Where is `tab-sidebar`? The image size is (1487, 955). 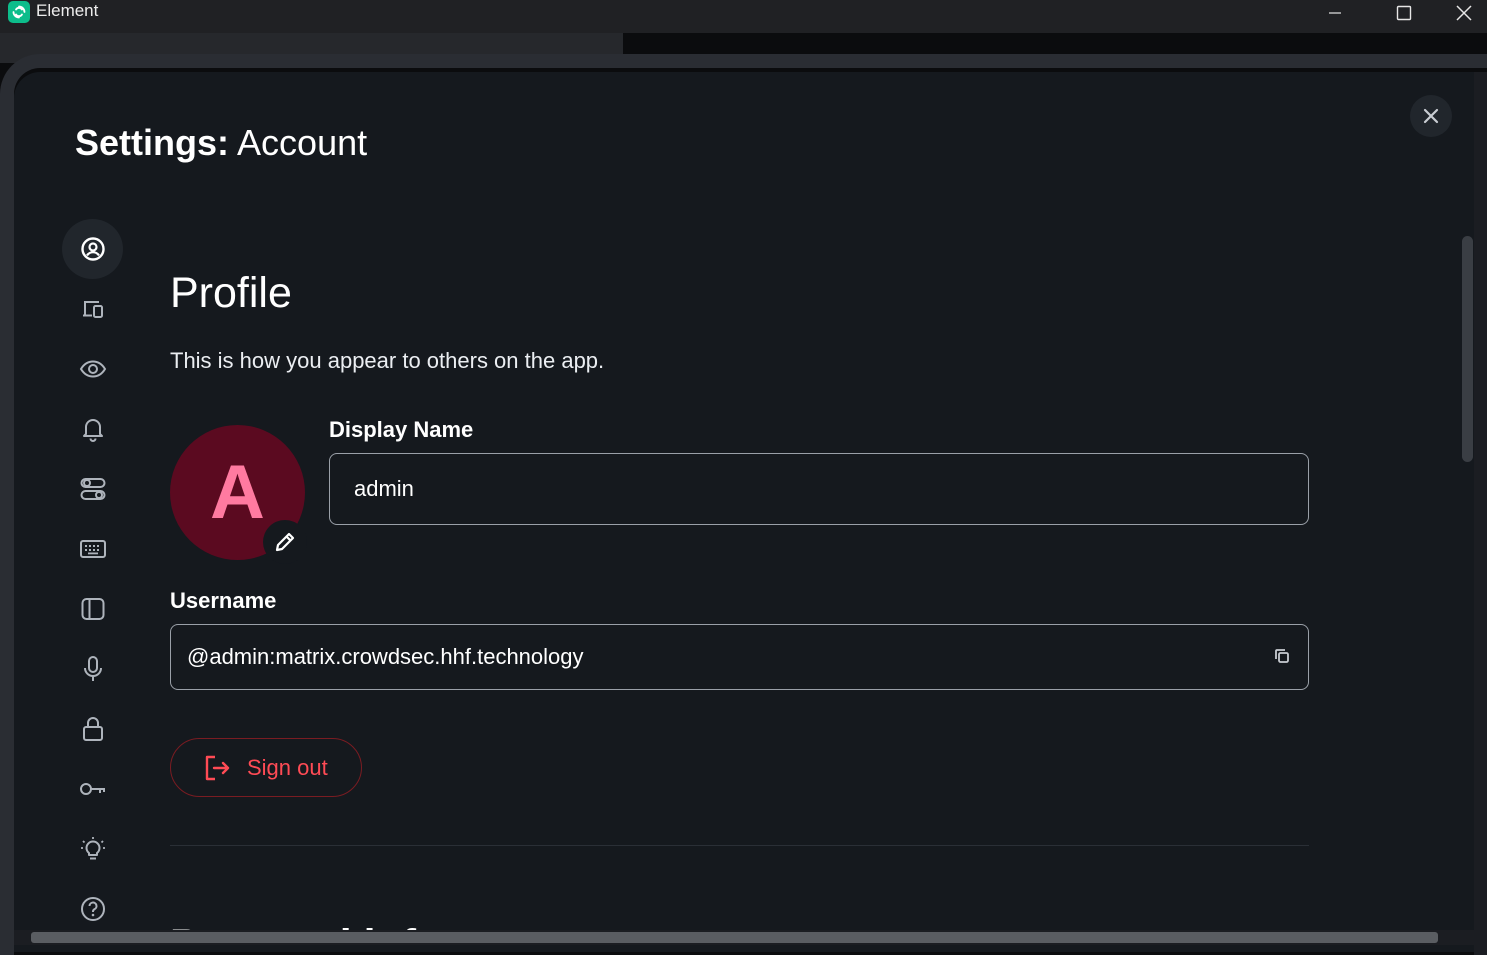
tab-sidebar is located at coordinates (92, 609).